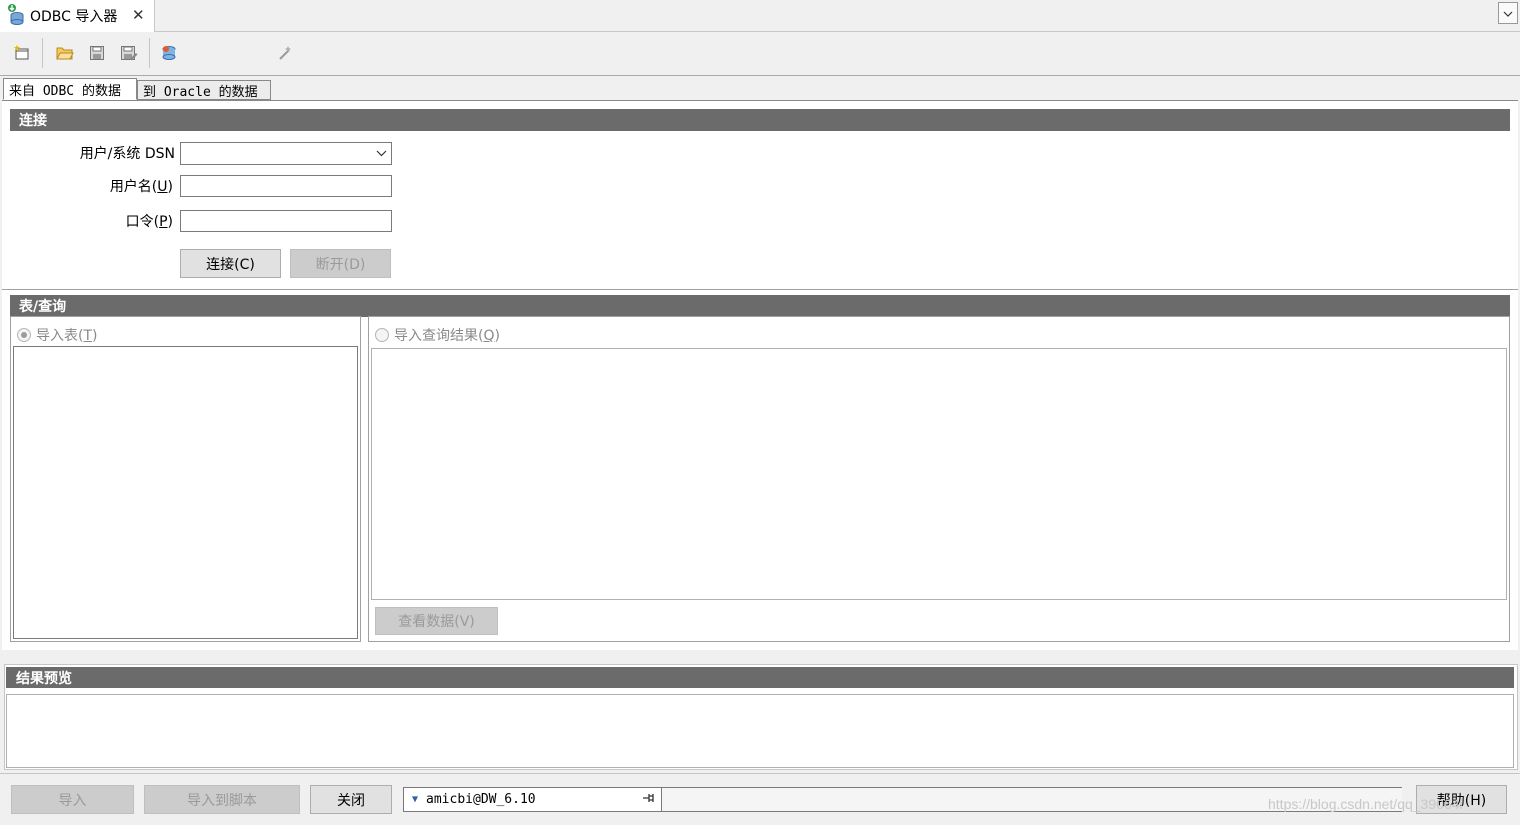 Image resolution: width=1520 pixels, height=825 pixels. Describe the element at coordinates (760, 54) in the screenshot. I see `toolbar` at that location.